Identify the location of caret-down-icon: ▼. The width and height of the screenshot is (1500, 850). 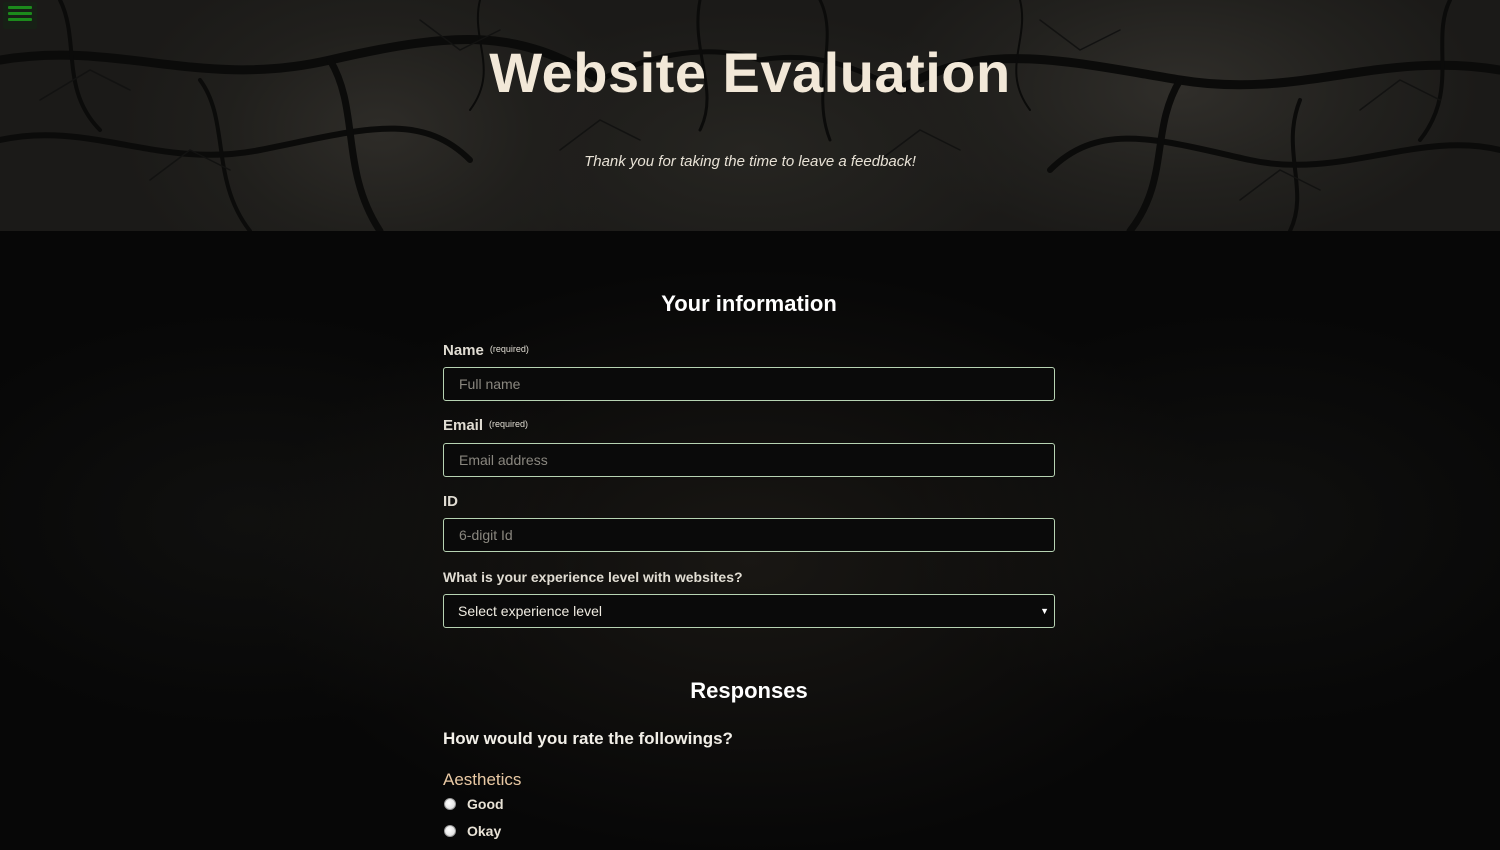
(1044, 611).